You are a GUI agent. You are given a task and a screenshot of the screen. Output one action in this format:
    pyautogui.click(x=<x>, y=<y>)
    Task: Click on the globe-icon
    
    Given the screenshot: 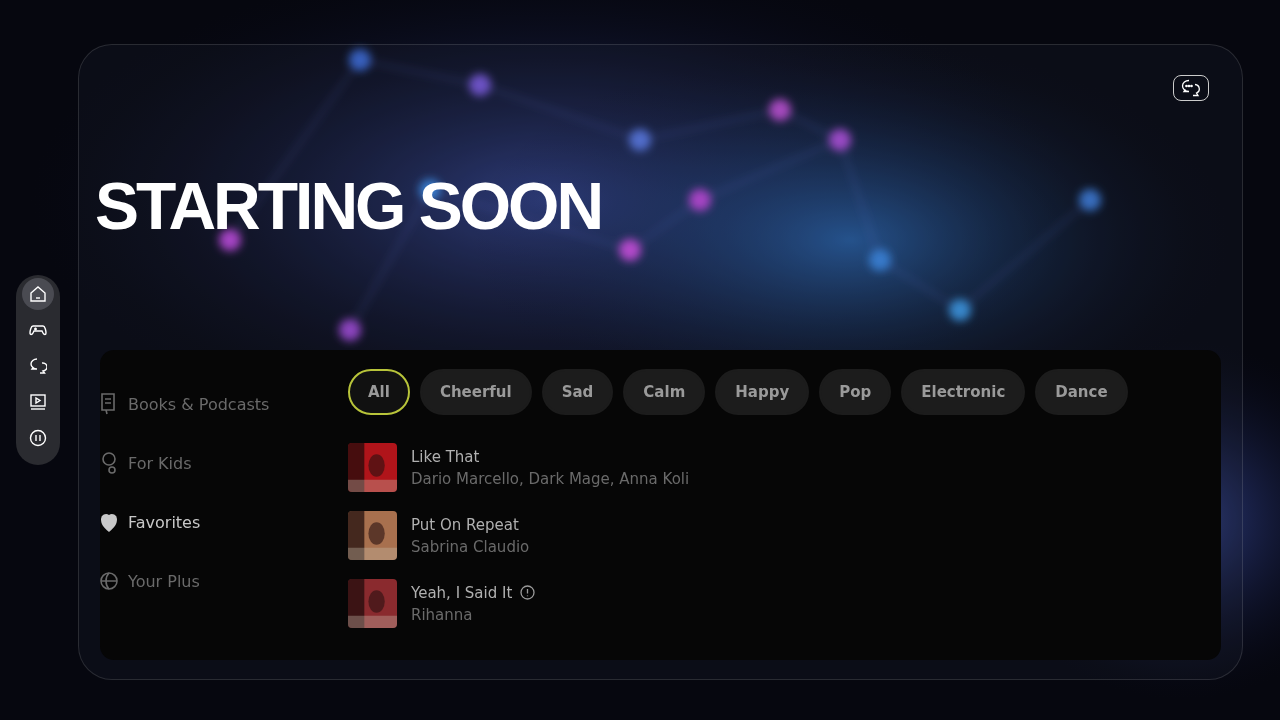 What is the action you would take?
    pyautogui.click(x=109, y=581)
    